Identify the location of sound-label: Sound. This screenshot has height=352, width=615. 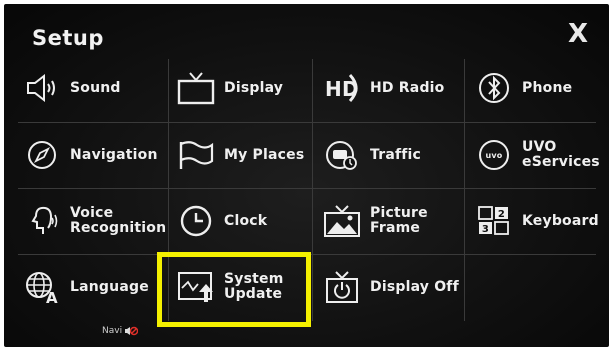
(95, 87).